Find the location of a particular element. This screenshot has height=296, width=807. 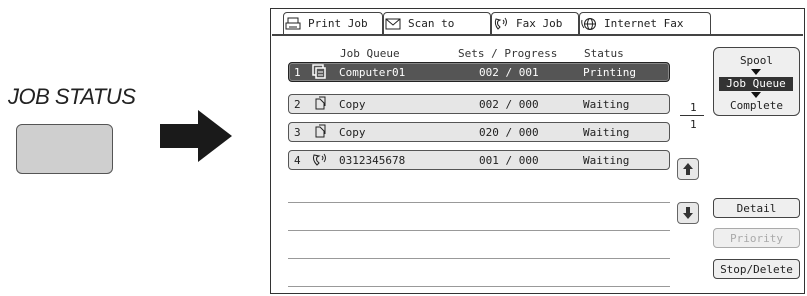

tab-internet-fax: Internet Fax is located at coordinates (645, 23).